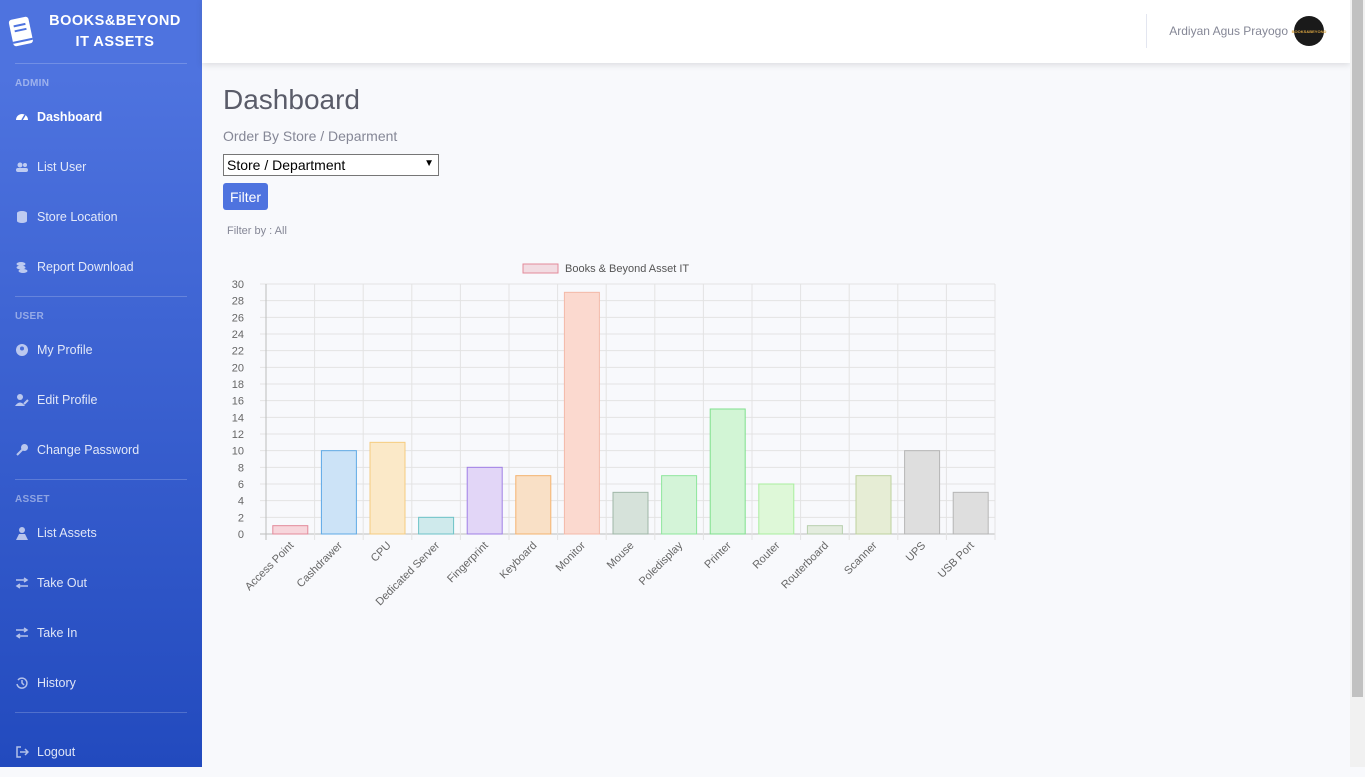 This screenshot has height=777, width=1365. What do you see at coordinates (381, 552) in the screenshot?
I see `x-tick-label: CPU` at bounding box center [381, 552].